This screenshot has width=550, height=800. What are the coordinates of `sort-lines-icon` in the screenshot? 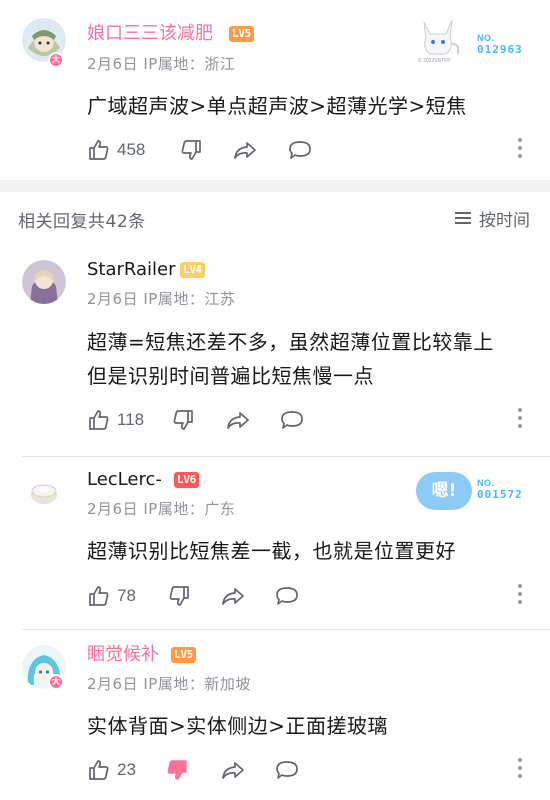 It's located at (463, 218).